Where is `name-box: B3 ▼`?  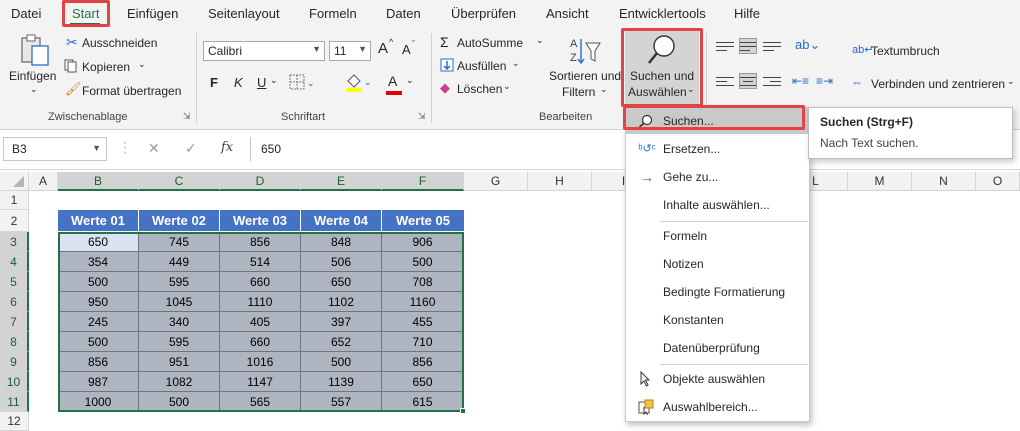
name-box: B3 ▼ is located at coordinates (55, 149).